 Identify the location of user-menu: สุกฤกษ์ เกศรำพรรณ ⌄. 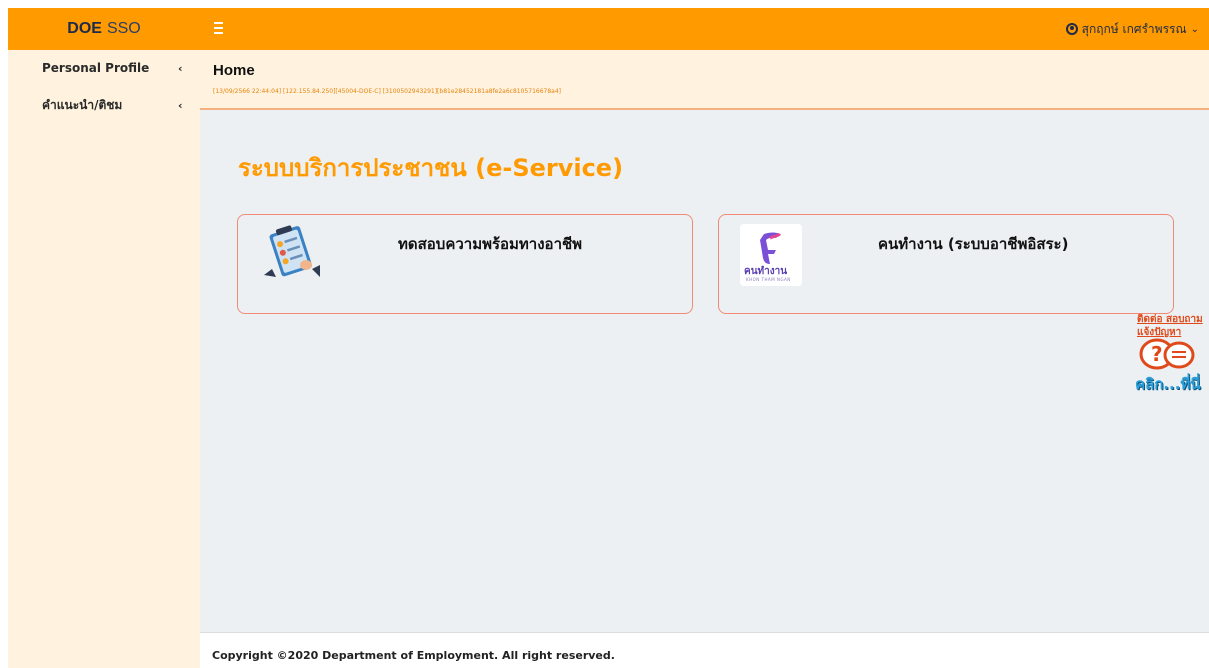
(1132, 29).